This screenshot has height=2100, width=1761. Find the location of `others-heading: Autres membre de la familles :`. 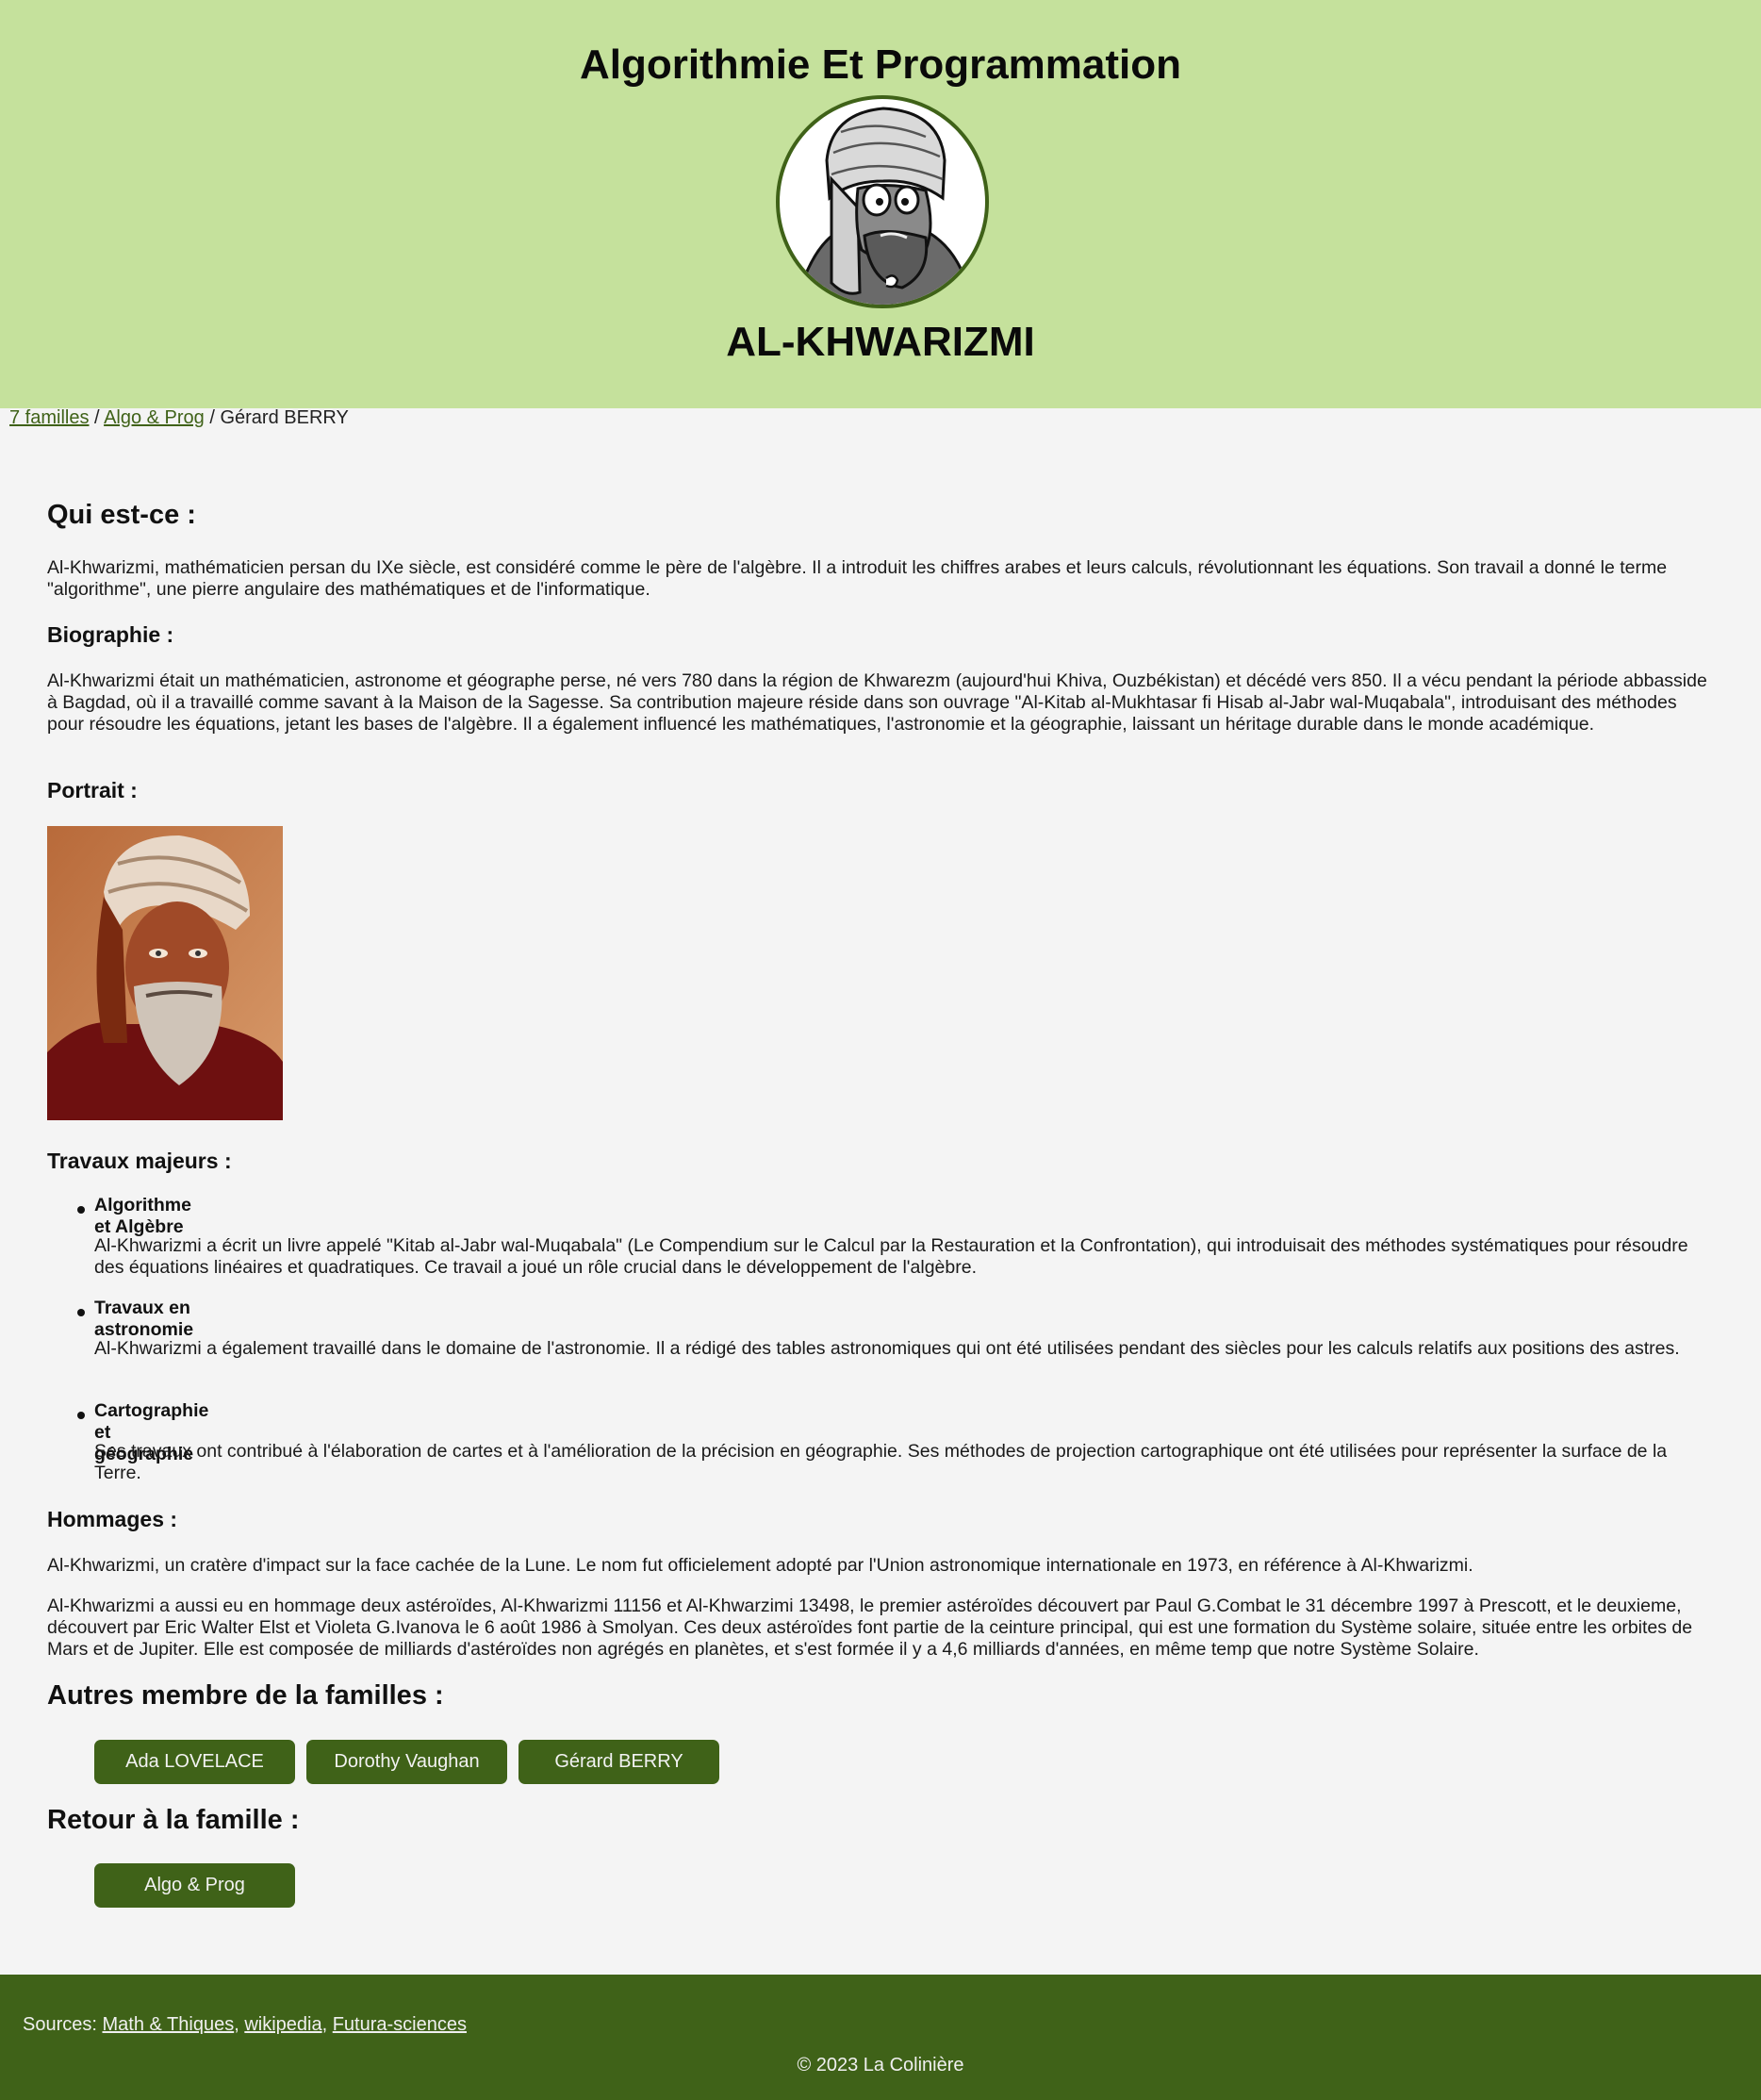

others-heading: Autres membre de la familles : is located at coordinates (245, 1696).